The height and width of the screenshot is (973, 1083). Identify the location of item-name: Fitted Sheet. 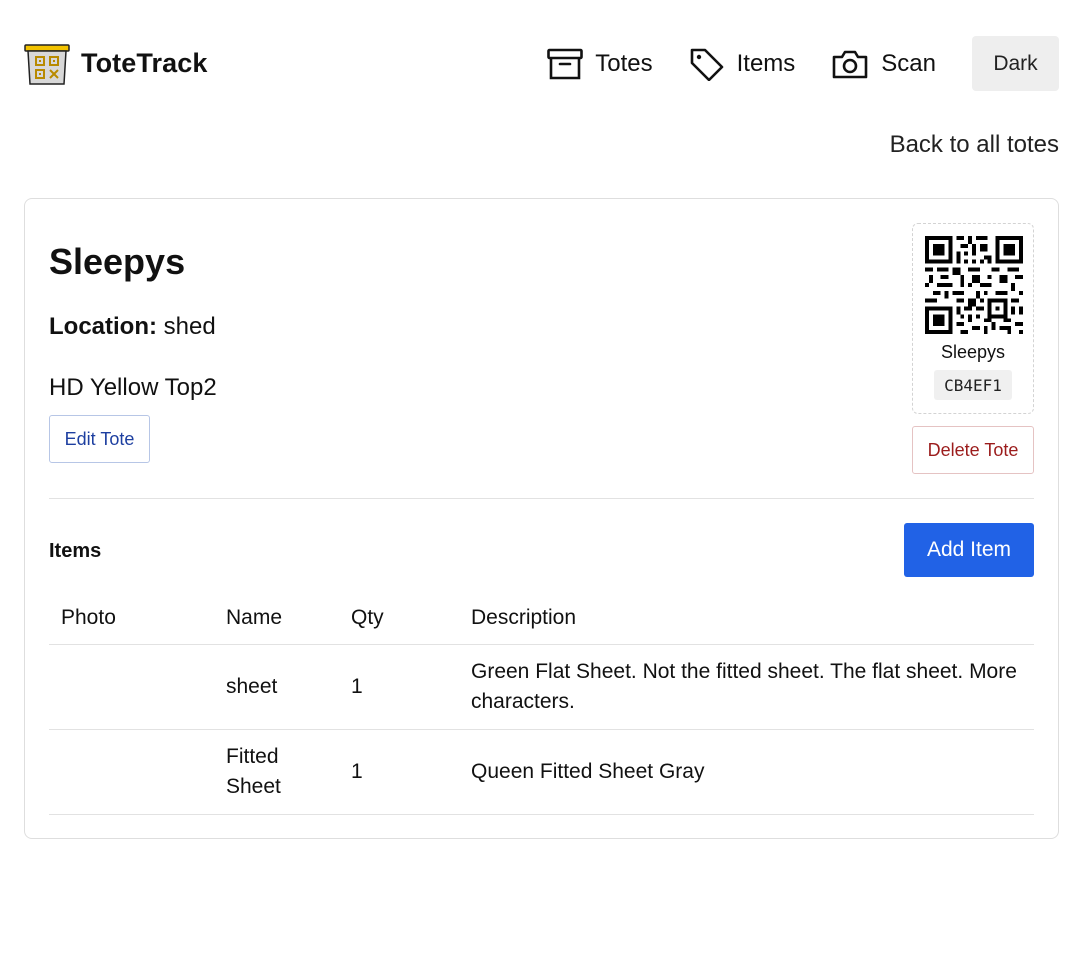
(276, 772).